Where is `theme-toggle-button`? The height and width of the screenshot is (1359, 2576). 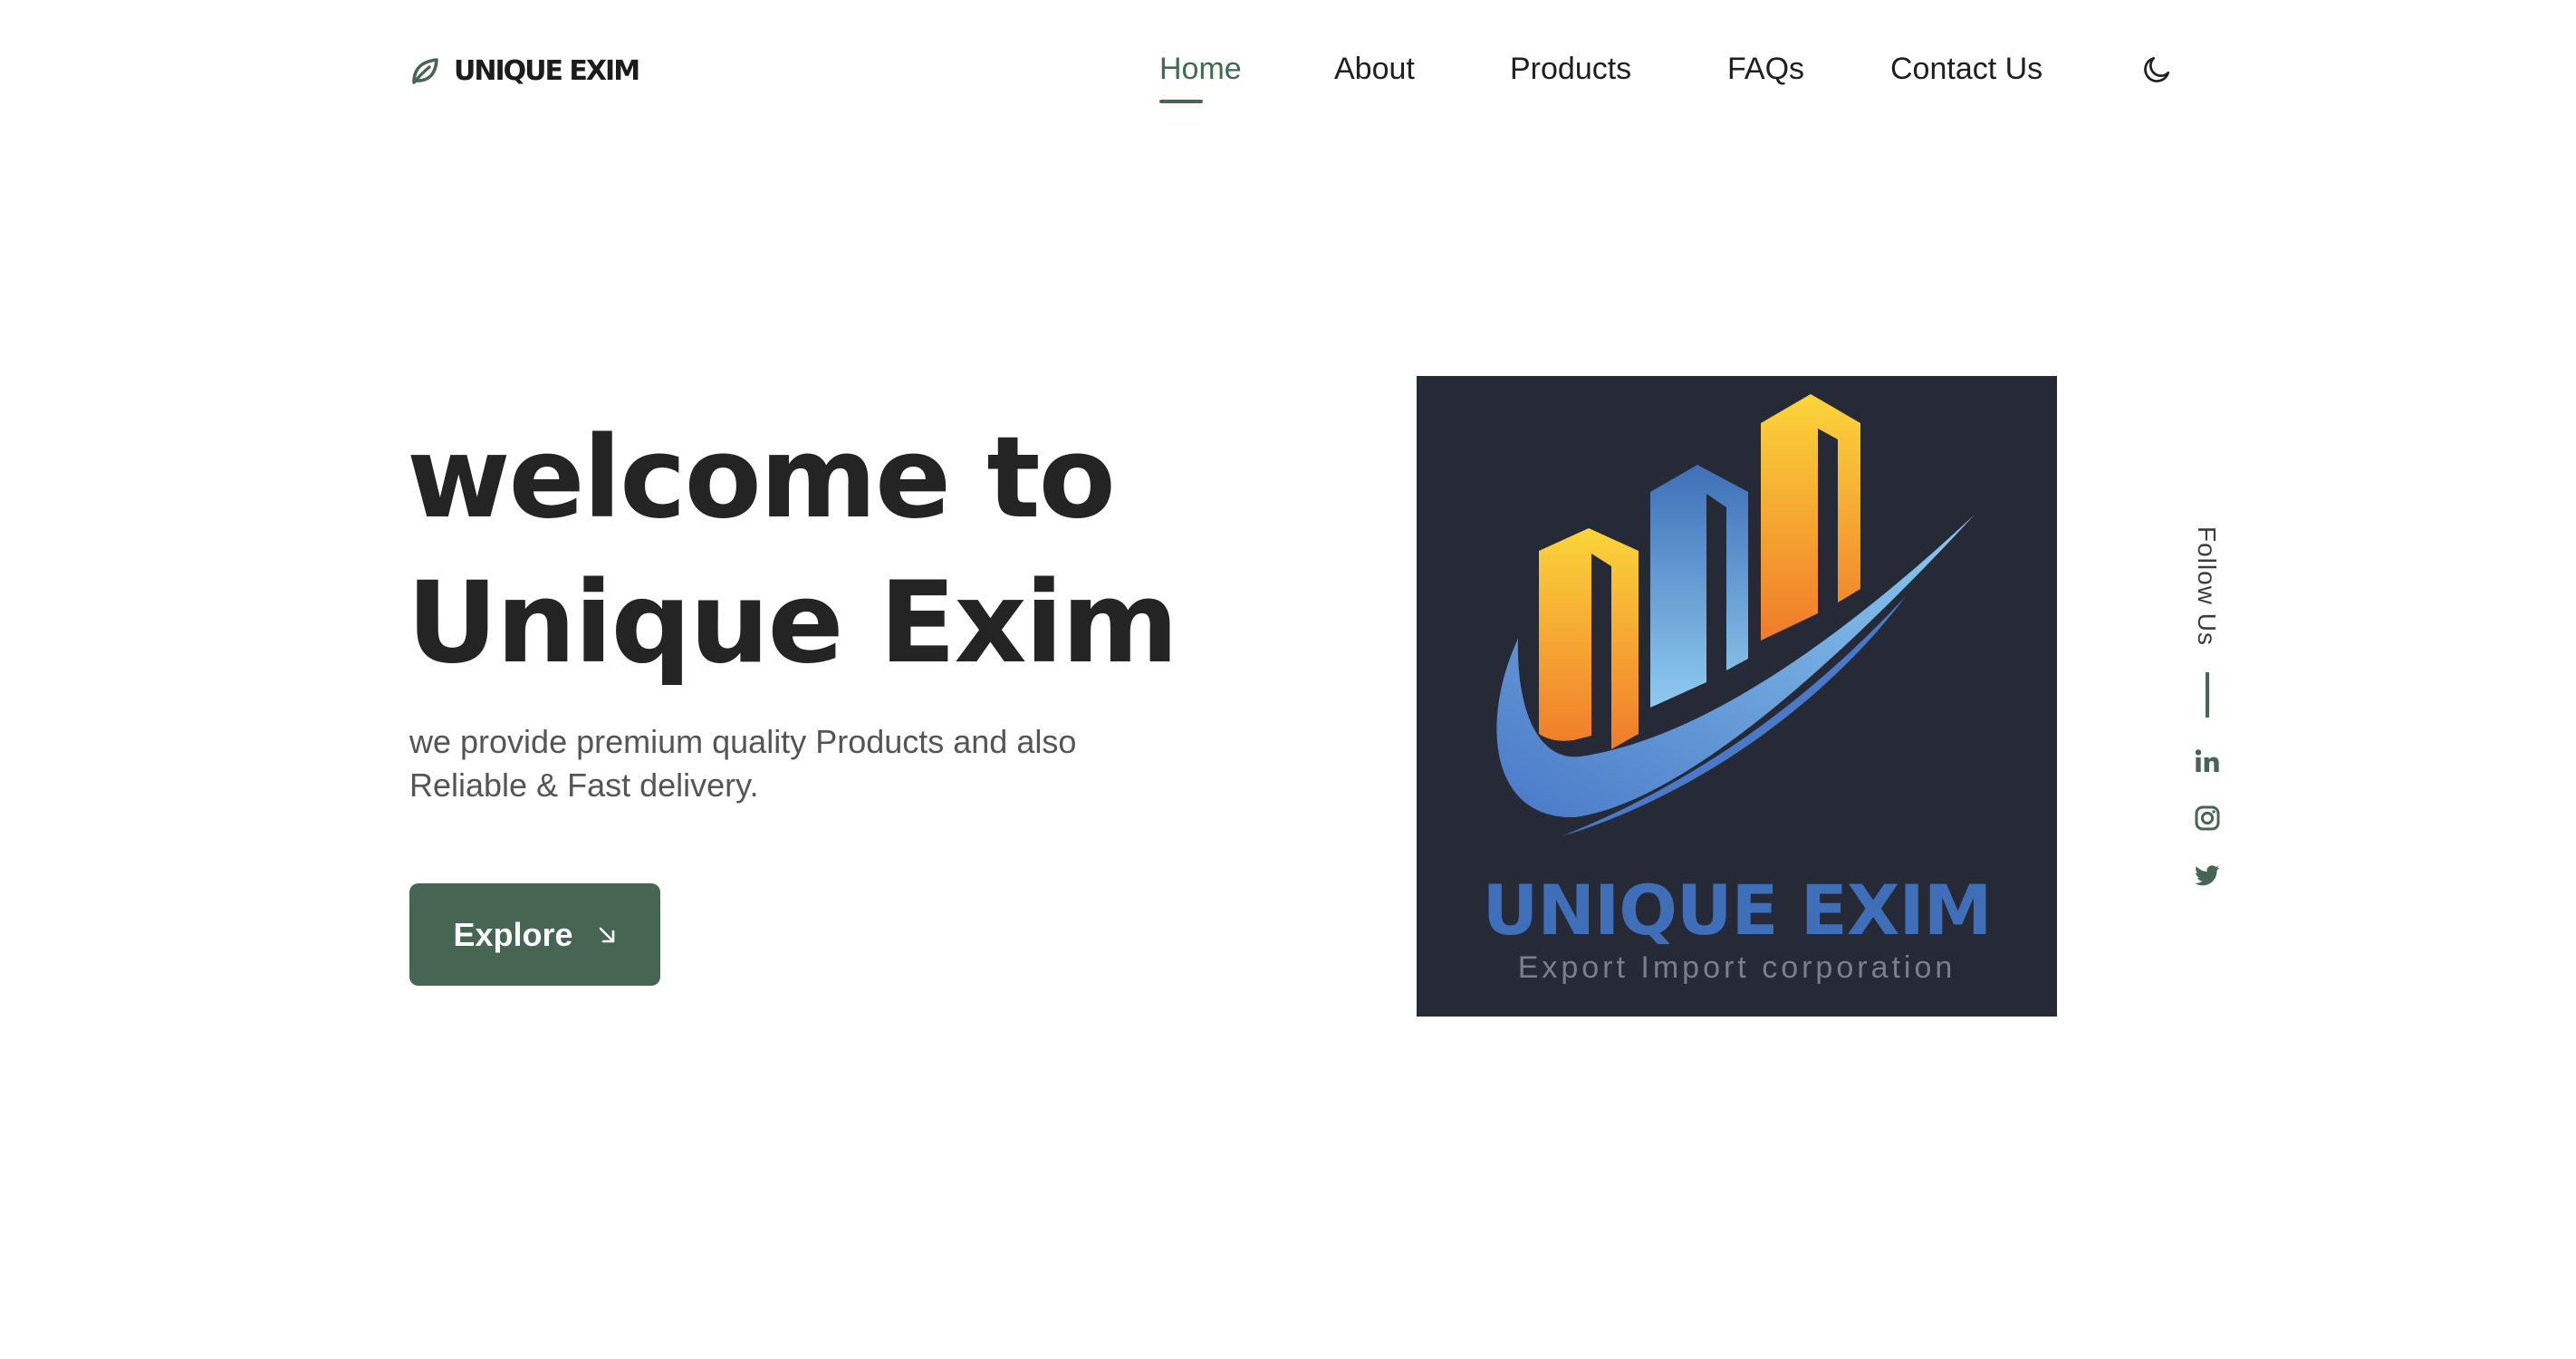 theme-toggle-button is located at coordinates (2157, 70).